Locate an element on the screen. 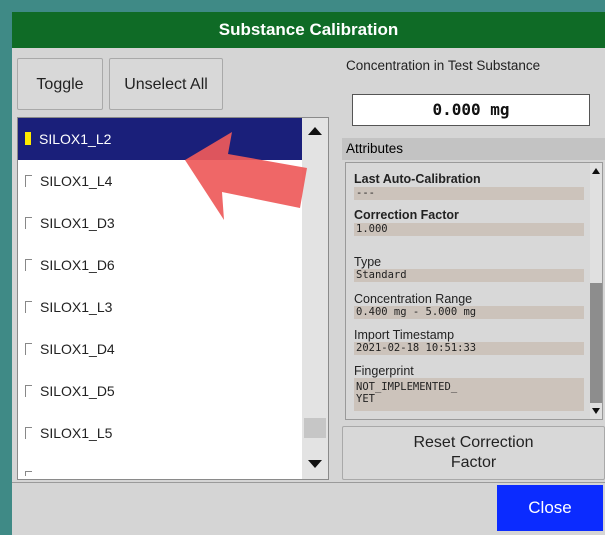  reset-correction-factor-button: Reset Correction Factor is located at coordinates (473, 453).